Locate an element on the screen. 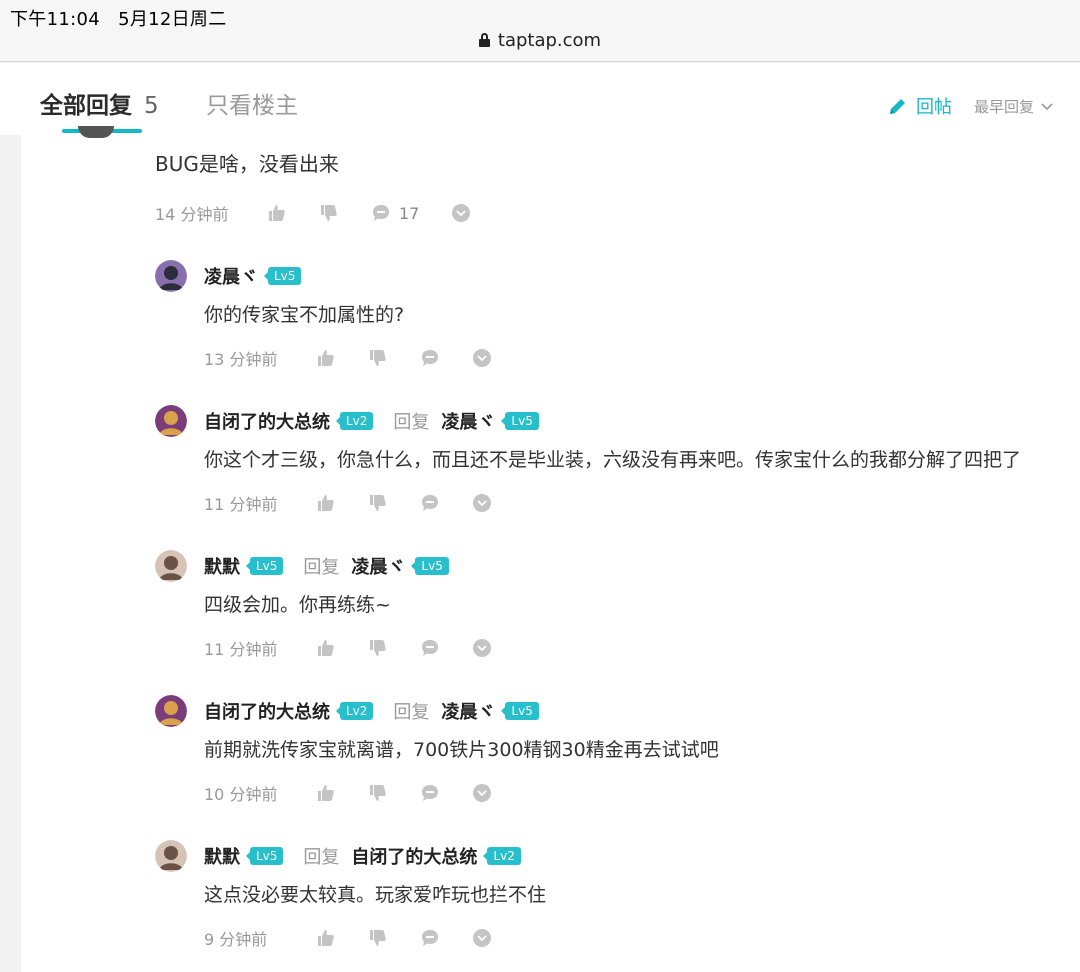 The height and width of the screenshot is (972, 1080). post-reply-button: 回帖 is located at coordinates (920, 106).